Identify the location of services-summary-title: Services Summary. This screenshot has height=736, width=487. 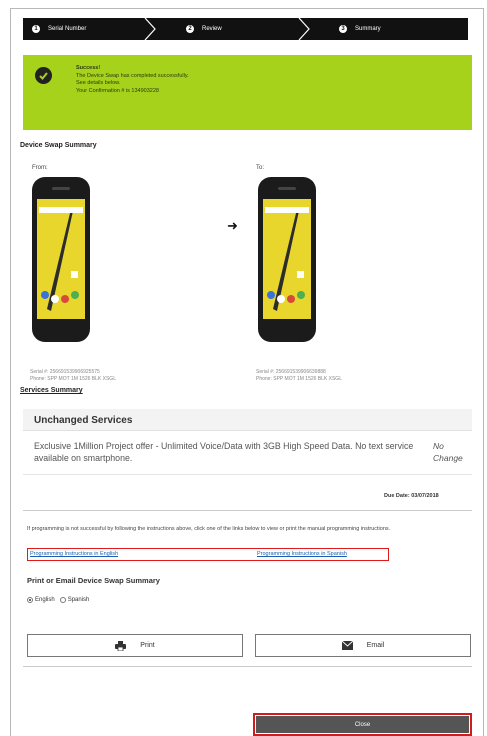
(51, 390).